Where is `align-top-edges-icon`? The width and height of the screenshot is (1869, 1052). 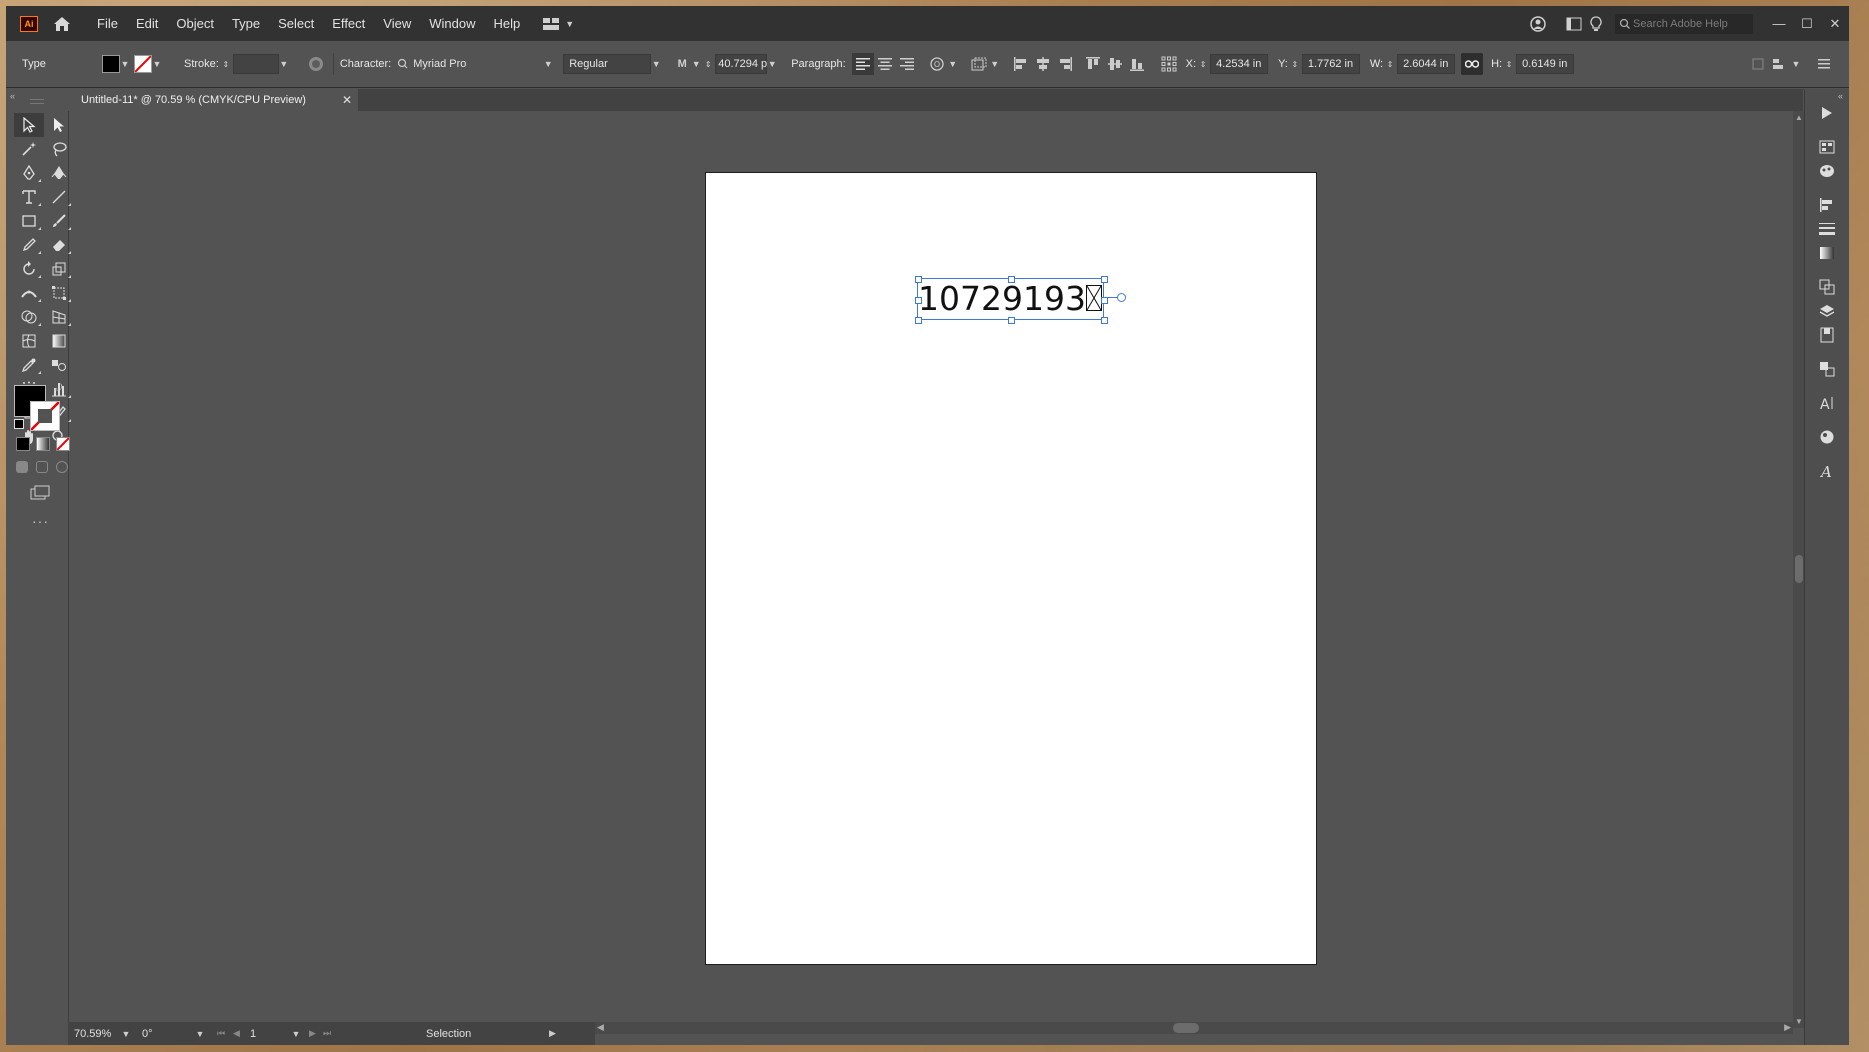
align-top-edges-icon is located at coordinates (1093, 64).